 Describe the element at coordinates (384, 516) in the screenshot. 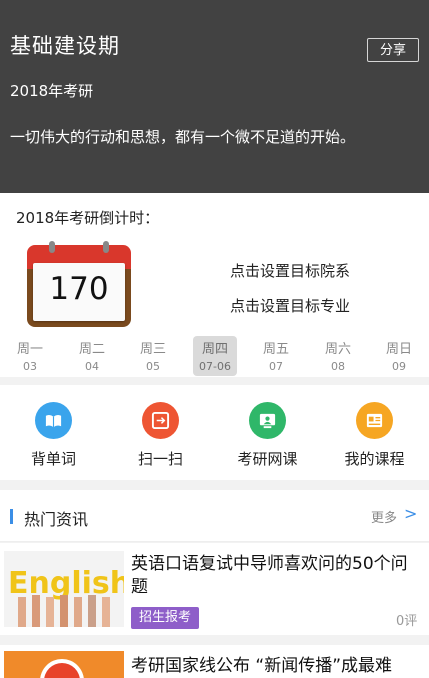

I see `more-link: 更多` at that location.